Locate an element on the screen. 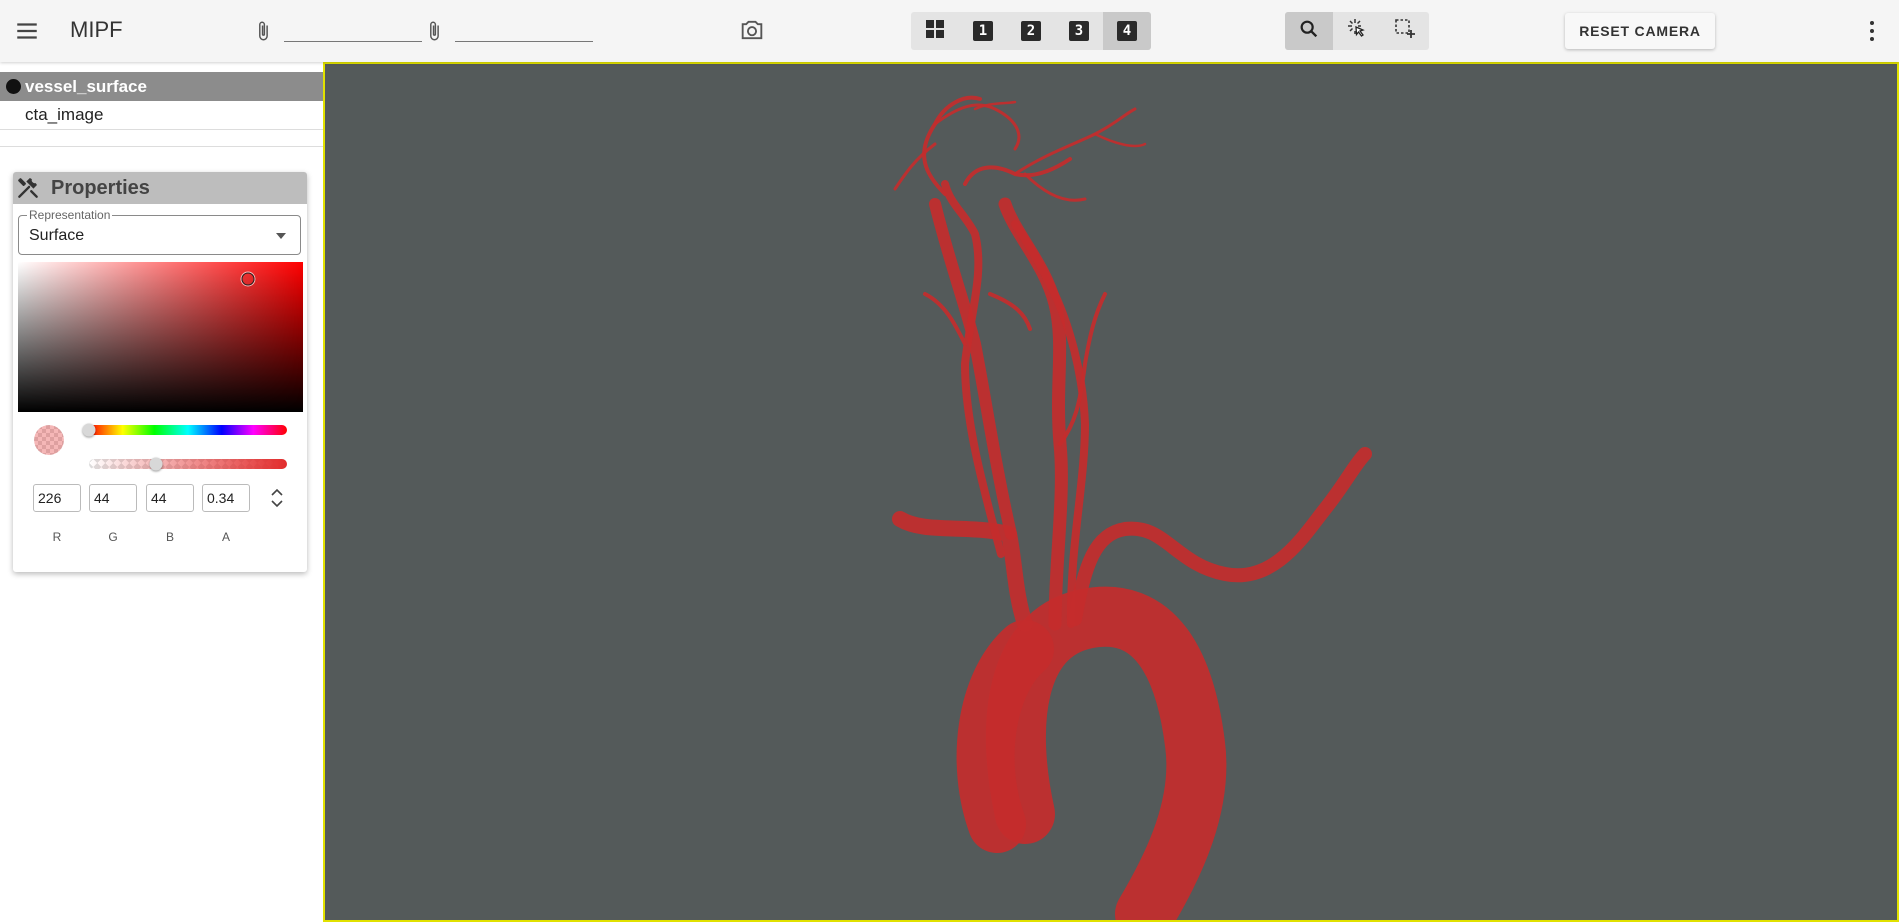 The width and height of the screenshot is (1899, 922). color-picker-handle is located at coordinates (247, 279).